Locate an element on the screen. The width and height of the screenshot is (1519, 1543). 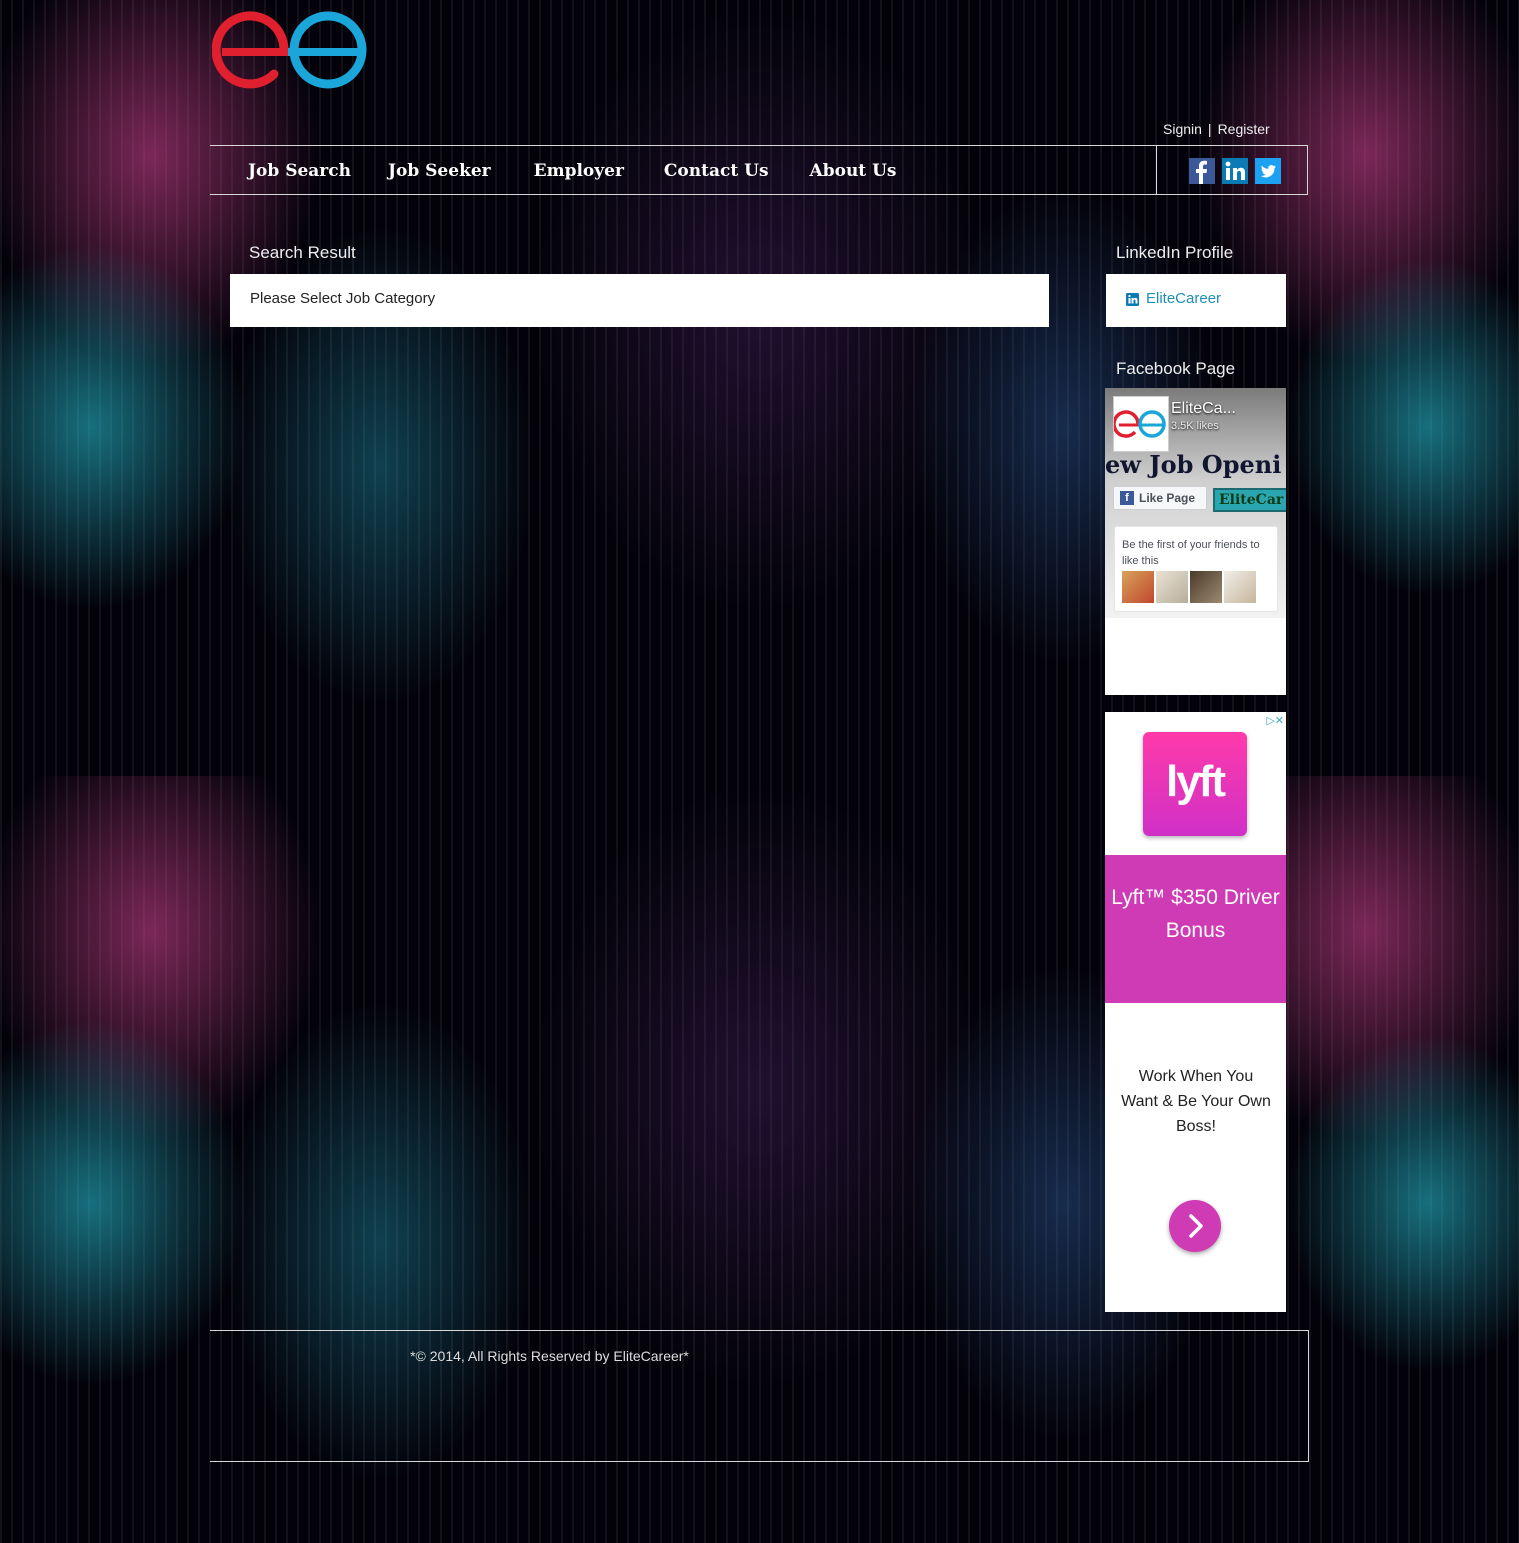
facebook-page-likes: 3.5K likes is located at coordinates (1195, 426).